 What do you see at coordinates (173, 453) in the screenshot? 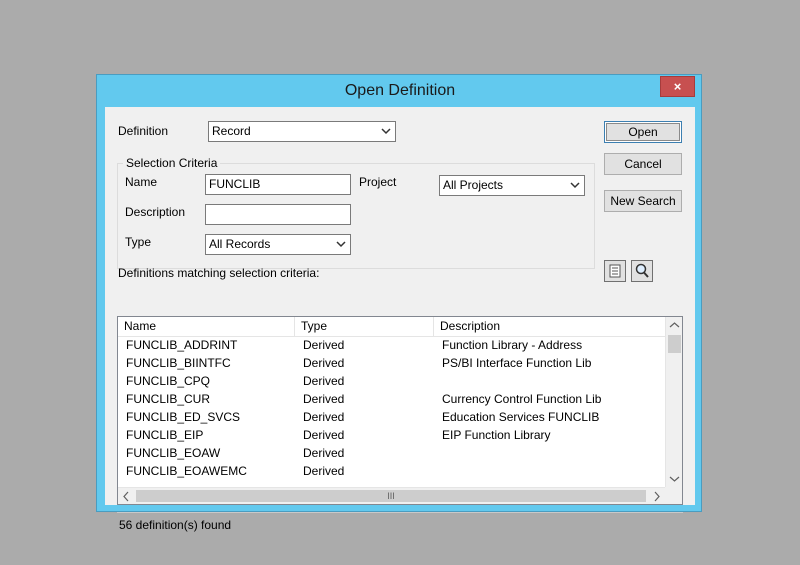
I see `cell-name: FUNCLIB_EOAW` at bounding box center [173, 453].